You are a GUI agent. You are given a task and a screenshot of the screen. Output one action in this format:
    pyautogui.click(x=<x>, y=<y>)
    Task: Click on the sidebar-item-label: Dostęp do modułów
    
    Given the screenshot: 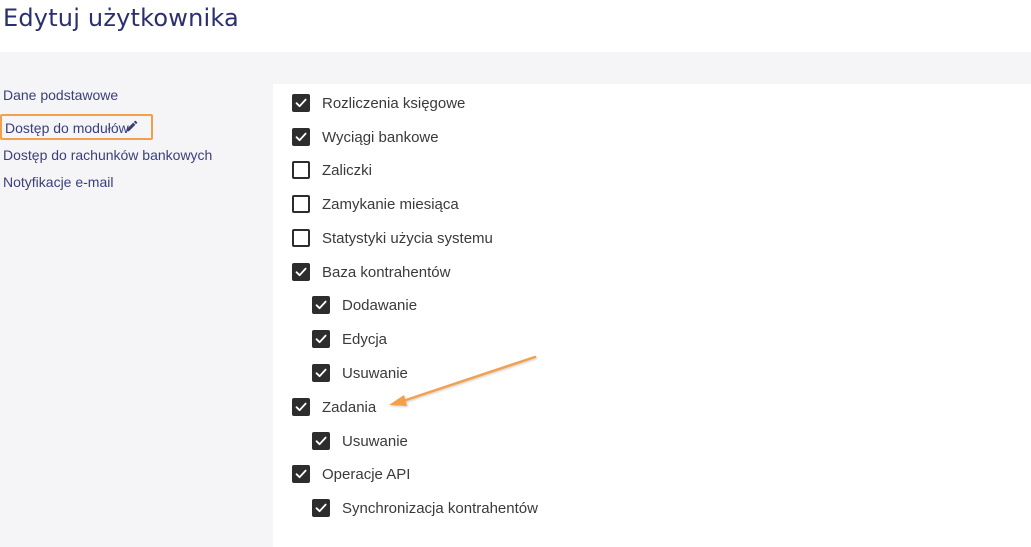 What is the action you would take?
    pyautogui.click(x=67, y=128)
    